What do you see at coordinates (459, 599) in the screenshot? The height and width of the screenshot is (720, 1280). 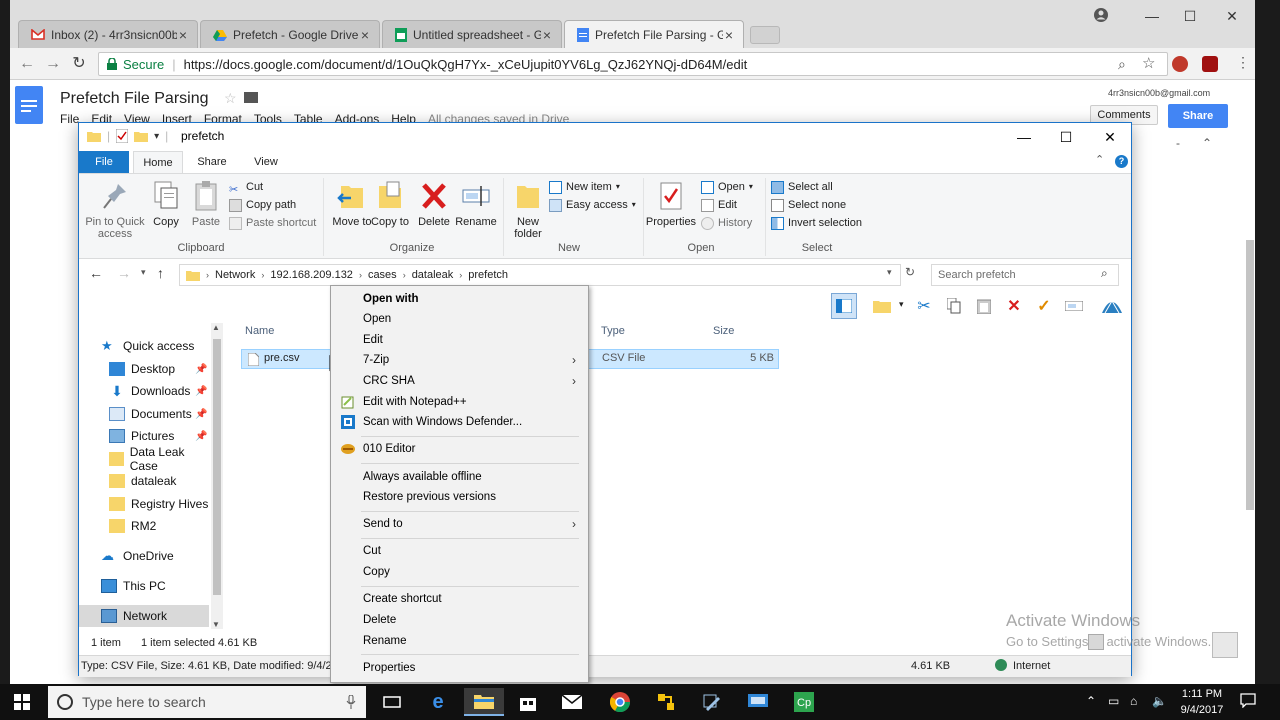 I see `menu-create-shortcut: Create shortcut` at bounding box center [459, 599].